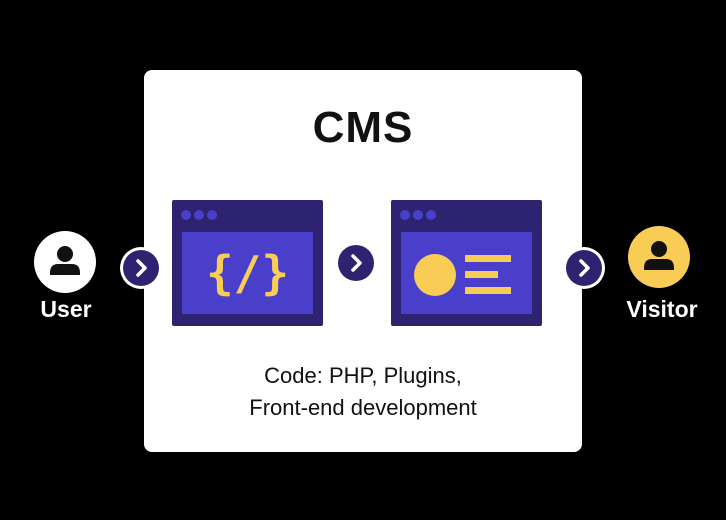 Image resolution: width=726 pixels, height=520 pixels. I want to click on visitor-avatar, so click(659, 257).